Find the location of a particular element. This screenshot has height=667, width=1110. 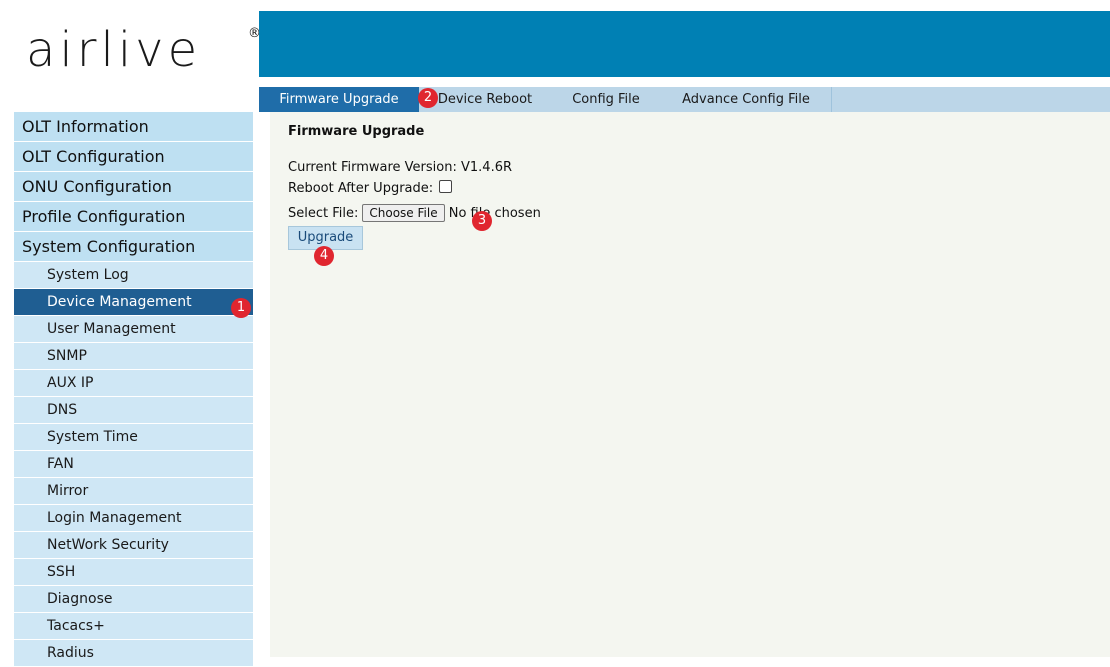

sidebar-item-system-time: System Time is located at coordinates (133, 437).